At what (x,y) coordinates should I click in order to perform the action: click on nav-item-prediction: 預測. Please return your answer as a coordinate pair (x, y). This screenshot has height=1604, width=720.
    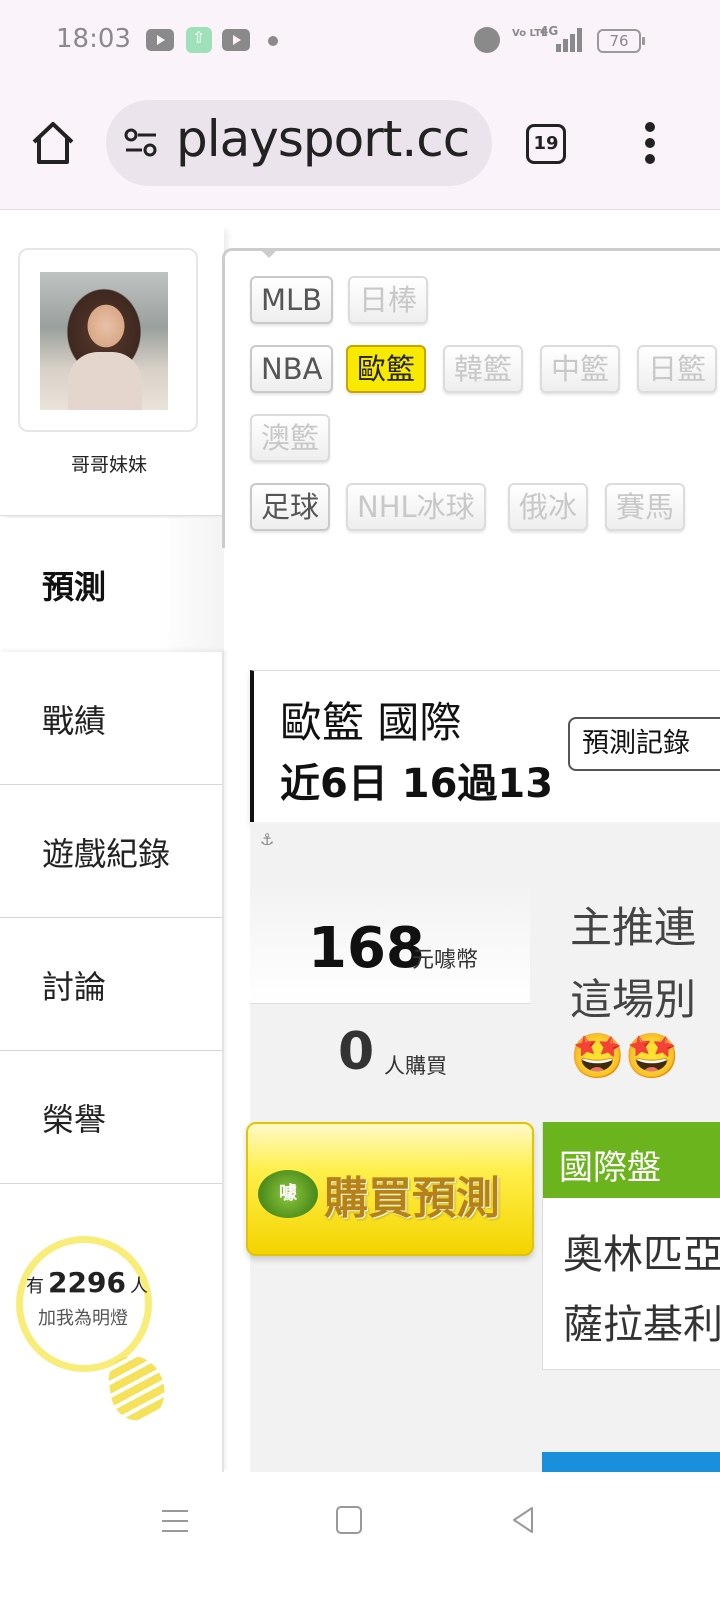
    Looking at the image, I should click on (112, 585).